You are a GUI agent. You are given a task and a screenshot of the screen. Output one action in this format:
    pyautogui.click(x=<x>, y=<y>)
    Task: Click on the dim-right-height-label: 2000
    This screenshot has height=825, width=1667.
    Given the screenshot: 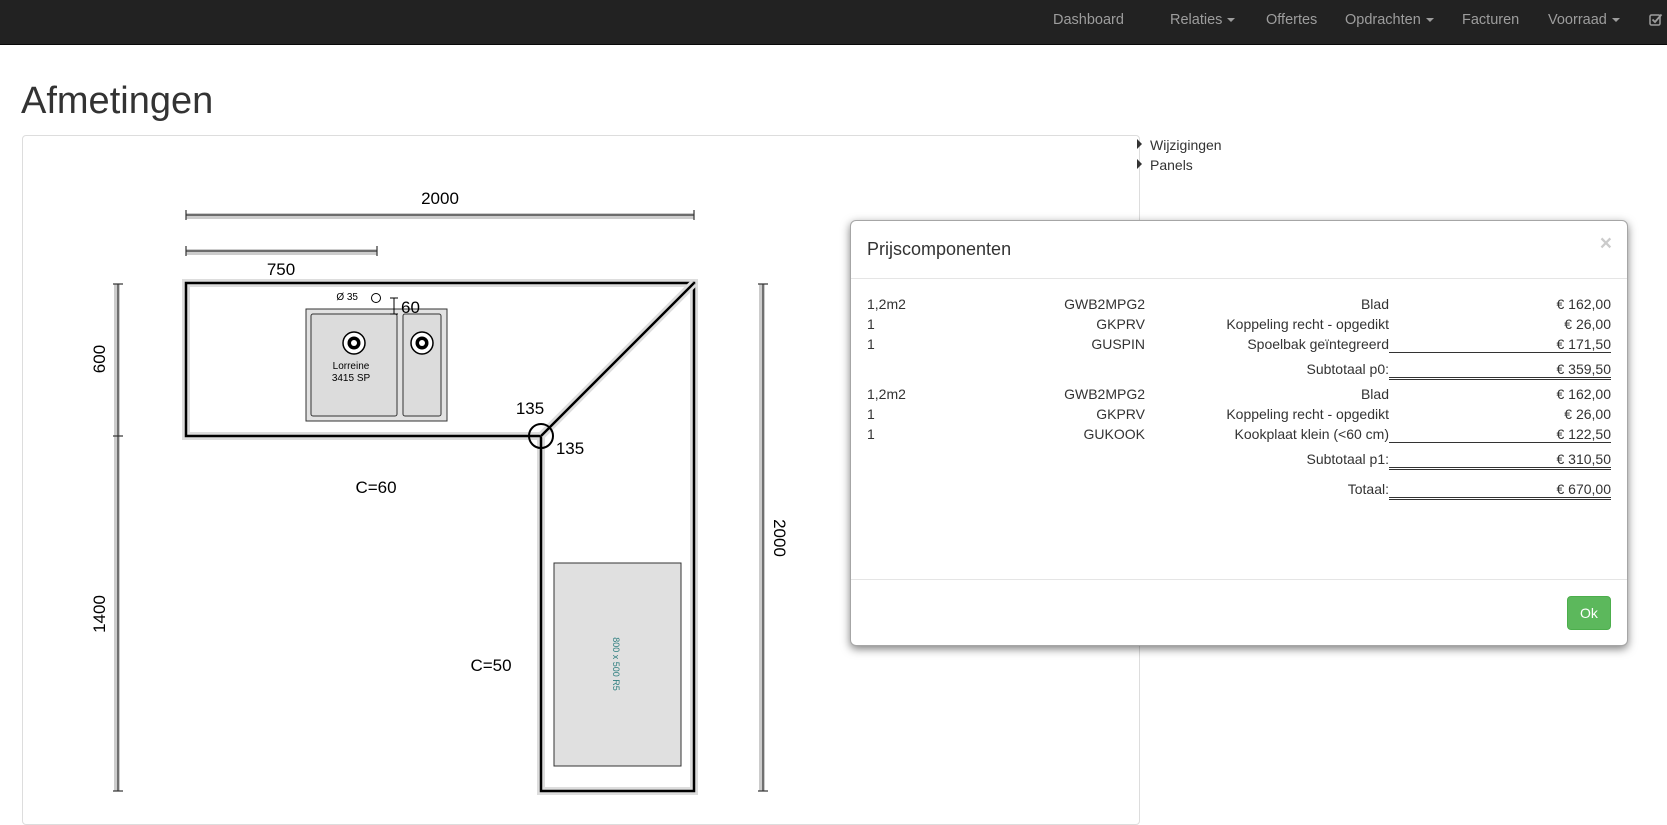 What is the action you would take?
    pyautogui.click(x=779, y=538)
    